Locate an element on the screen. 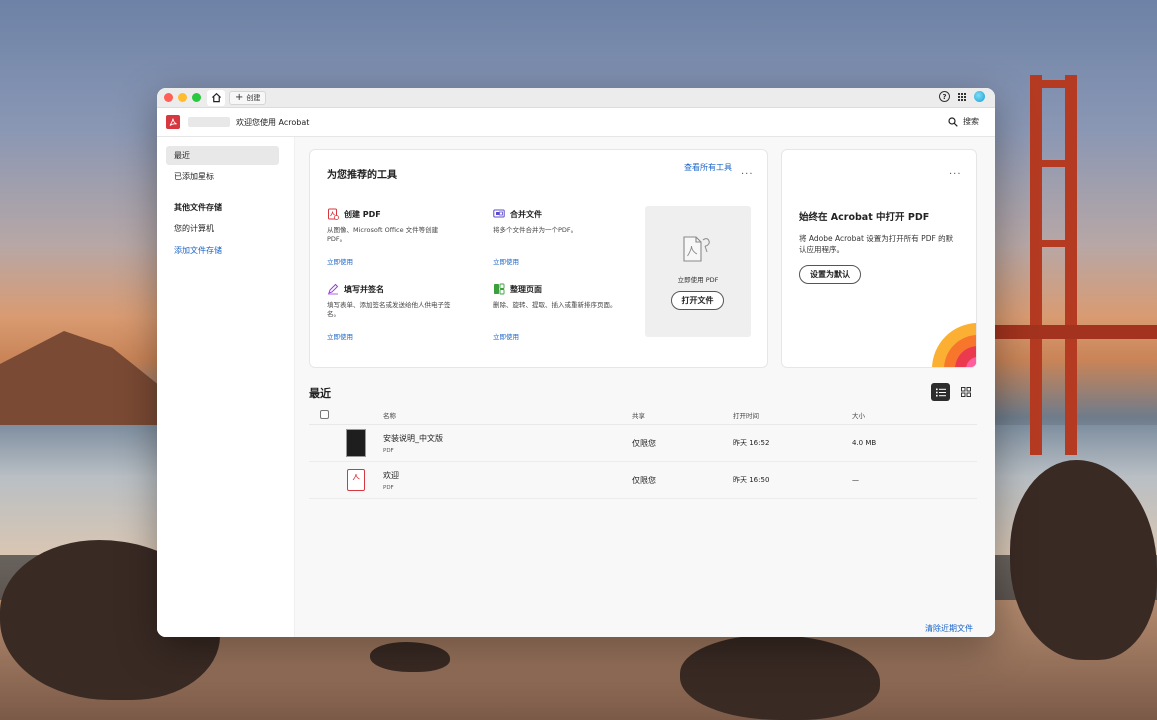  tools-card-title: 为您推荐的工具 is located at coordinates (362, 175).